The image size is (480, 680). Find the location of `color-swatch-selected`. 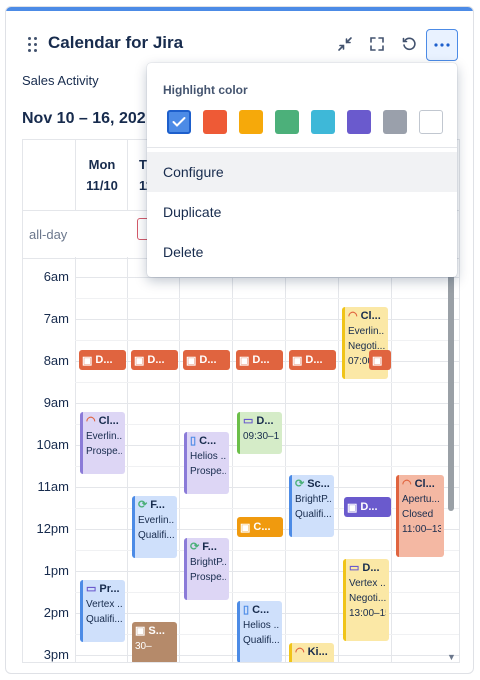

color-swatch-selected is located at coordinates (179, 122).